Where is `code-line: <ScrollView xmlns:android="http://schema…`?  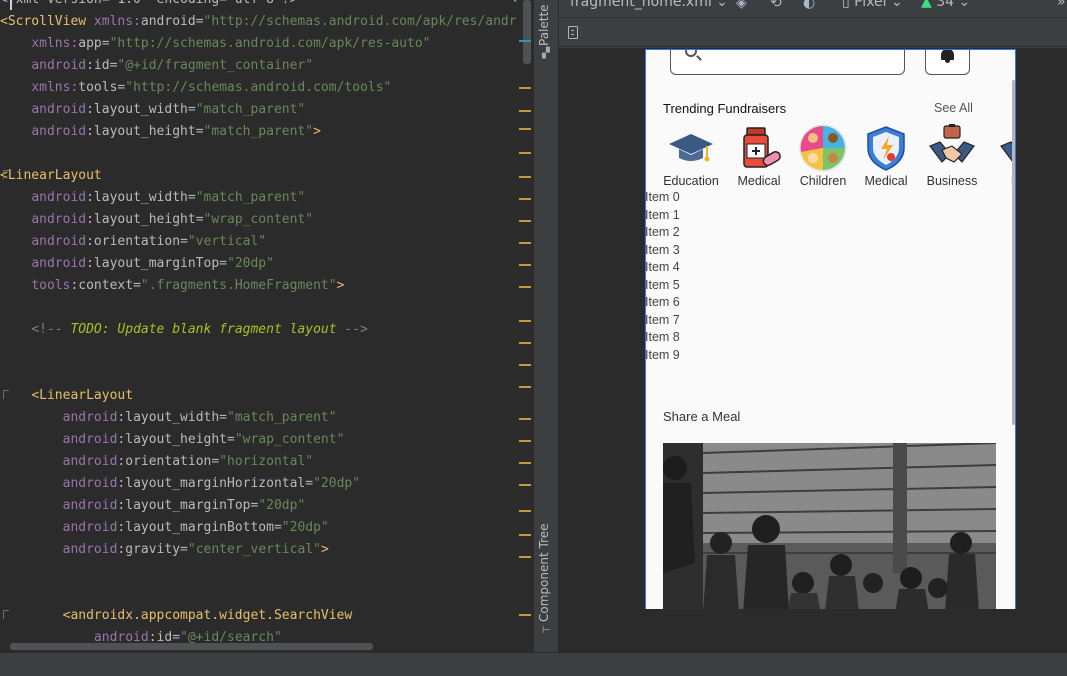
code-line: <ScrollView xmlns:android="http://schema… is located at coordinates (260, 22).